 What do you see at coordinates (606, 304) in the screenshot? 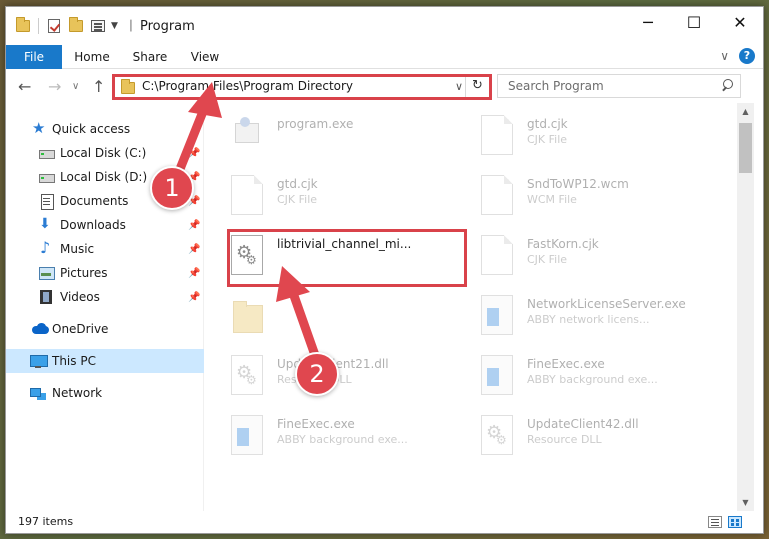
I see `file-name: NetworkLicenseServer.exe` at bounding box center [606, 304].